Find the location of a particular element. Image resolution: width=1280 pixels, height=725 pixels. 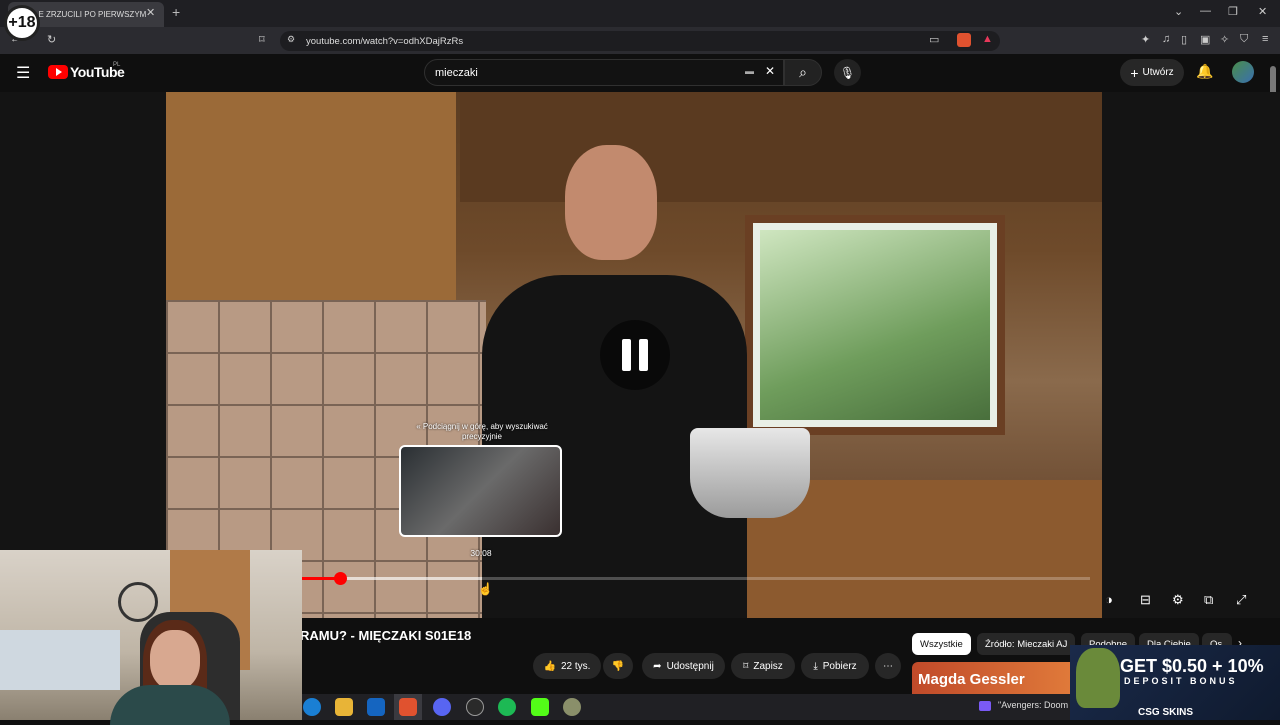

edge-icon is located at coordinates (312, 707).